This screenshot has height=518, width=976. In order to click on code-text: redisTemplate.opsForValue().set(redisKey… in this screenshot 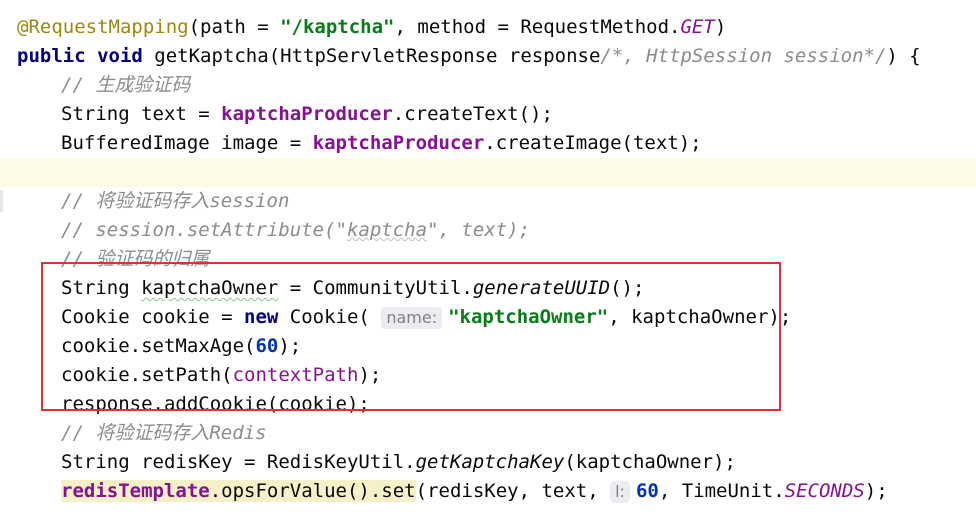, I will do `click(452, 491)`.